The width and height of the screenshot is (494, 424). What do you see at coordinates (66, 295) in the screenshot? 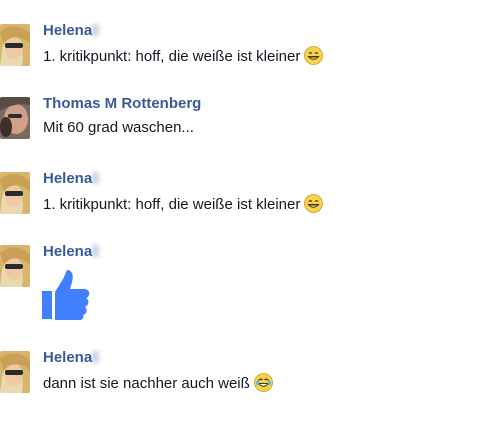
I see `thumbs-up-icon` at bounding box center [66, 295].